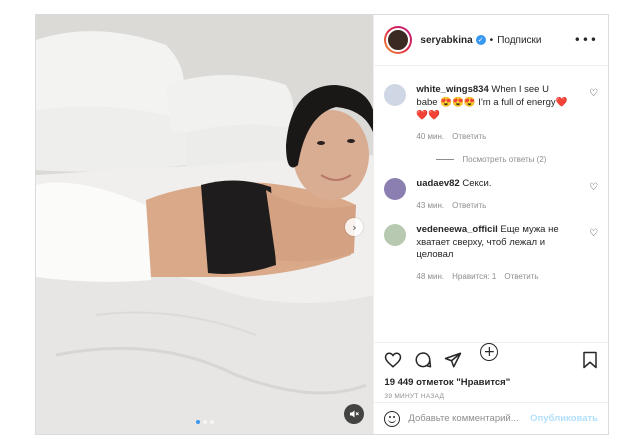  I want to click on commenter-username: uadaev82, so click(437, 183).